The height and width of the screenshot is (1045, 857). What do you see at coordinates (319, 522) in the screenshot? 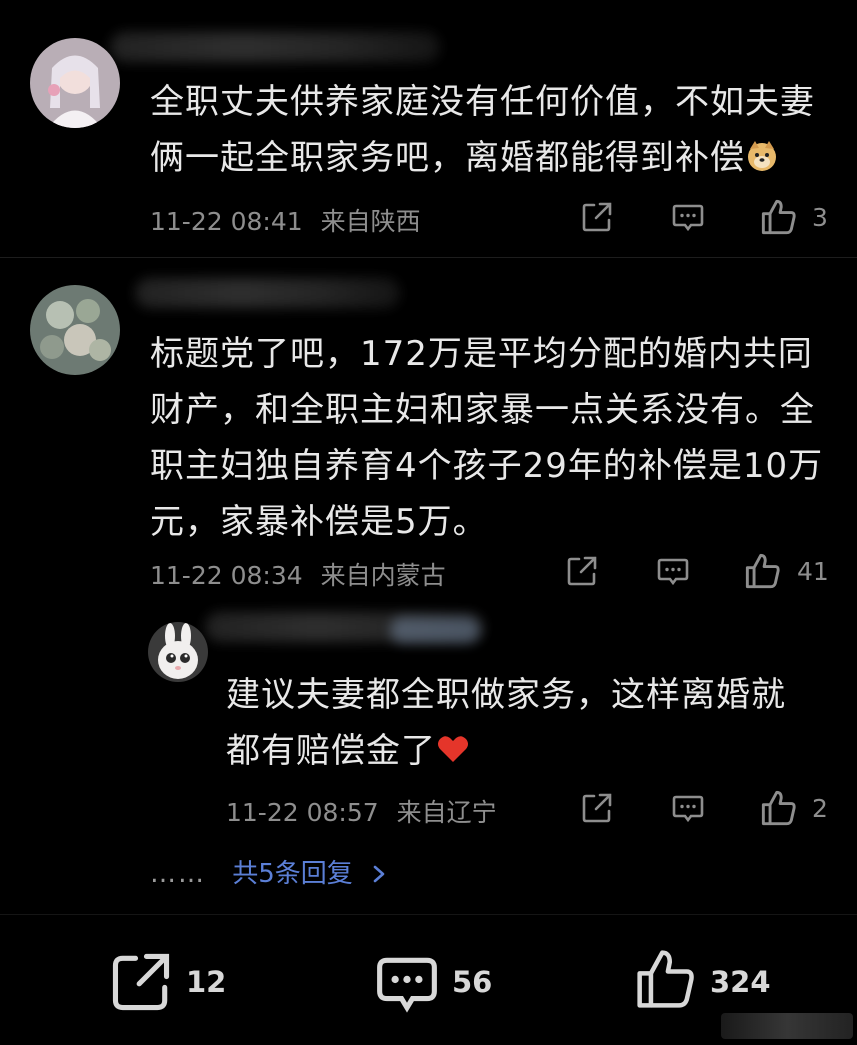
I see `comment-line: 元，家暴补偿是5万。` at bounding box center [319, 522].